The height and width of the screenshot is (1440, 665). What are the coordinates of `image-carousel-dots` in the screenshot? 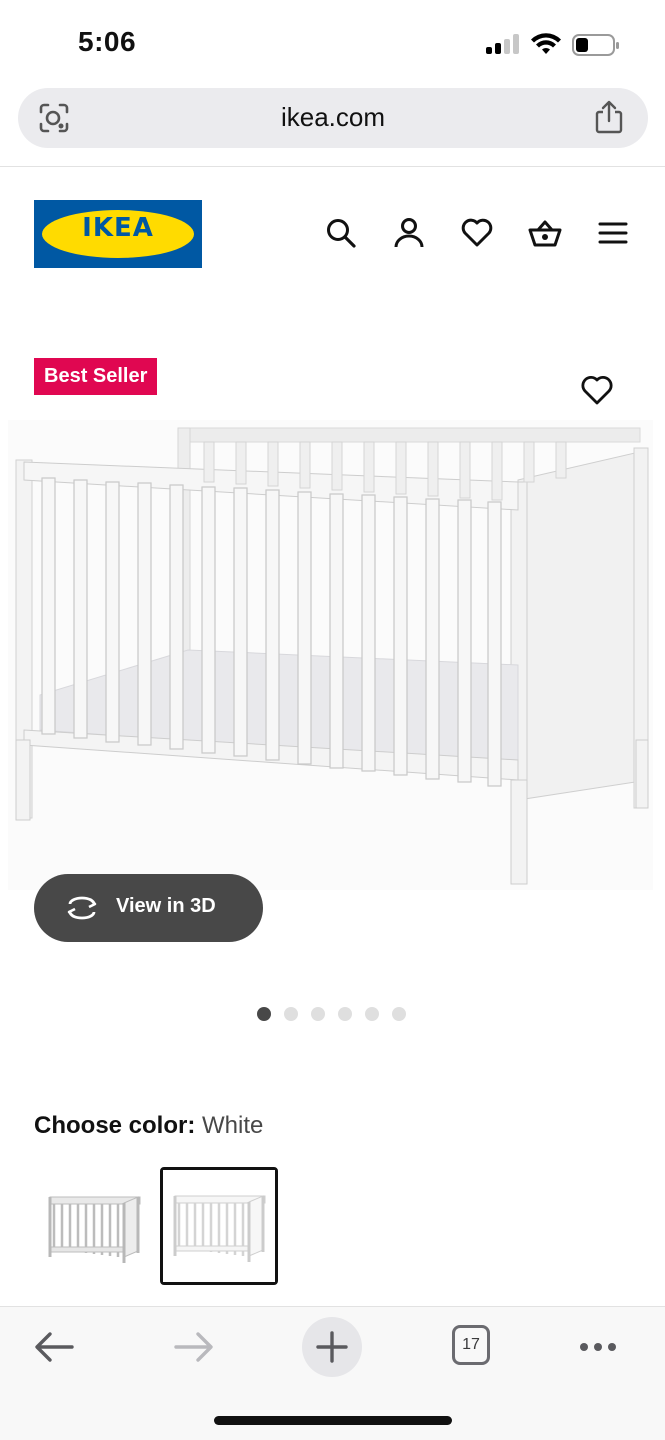 It's located at (331, 1014).